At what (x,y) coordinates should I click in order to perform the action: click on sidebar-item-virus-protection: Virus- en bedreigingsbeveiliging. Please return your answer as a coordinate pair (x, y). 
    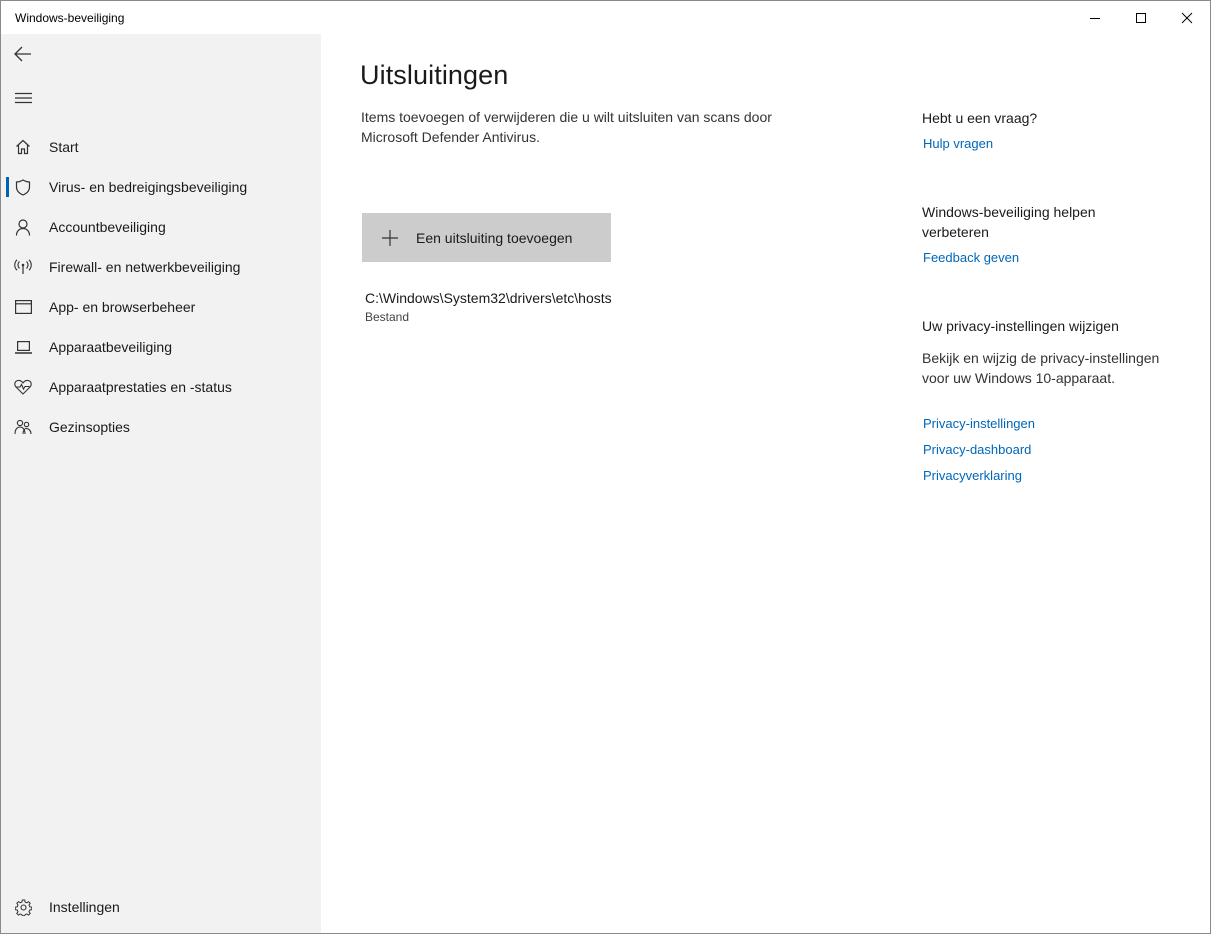
    Looking at the image, I should click on (161, 187).